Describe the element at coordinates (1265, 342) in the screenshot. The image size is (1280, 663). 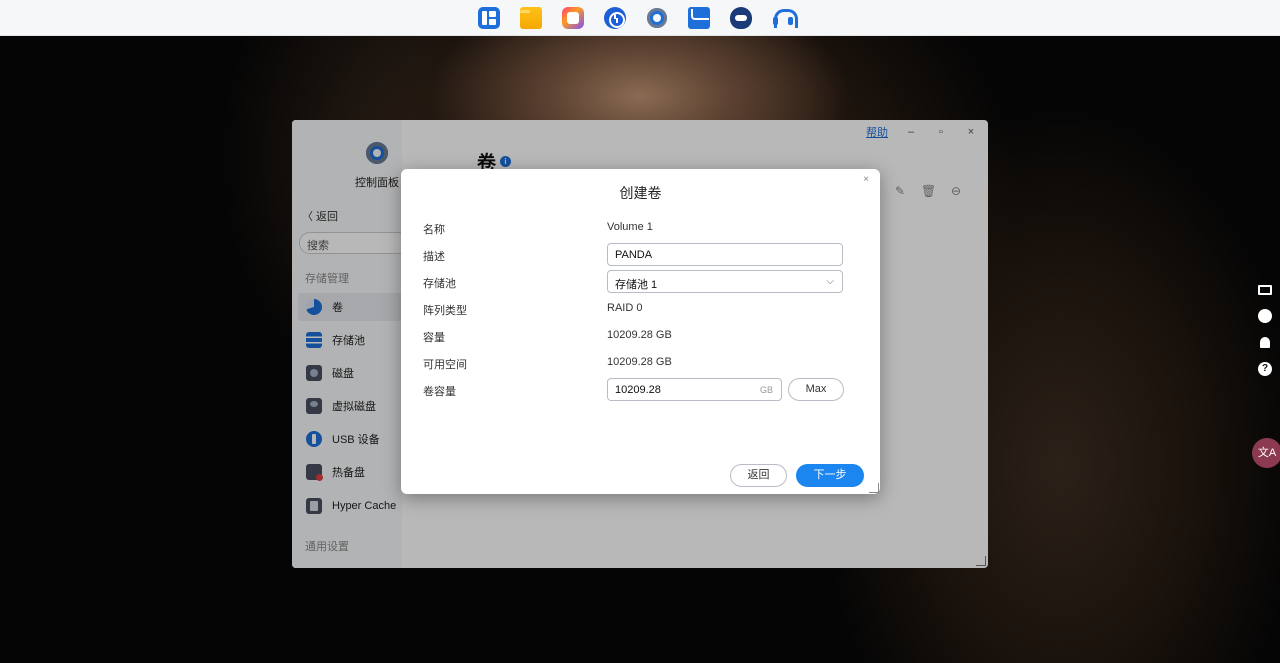
I see `bell-icon` at that location.